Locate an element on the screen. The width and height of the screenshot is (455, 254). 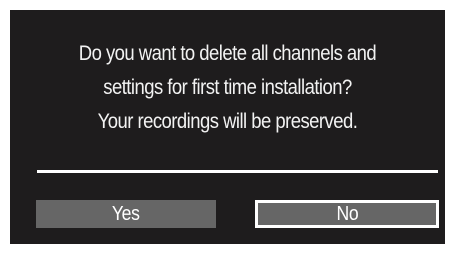
no-button: No is located at coordinates (347, 214).